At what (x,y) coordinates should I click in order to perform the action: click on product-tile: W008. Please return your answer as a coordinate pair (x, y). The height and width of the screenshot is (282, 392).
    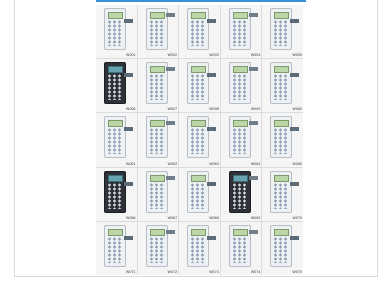
    Looking at the image, I should click on (199, 86).